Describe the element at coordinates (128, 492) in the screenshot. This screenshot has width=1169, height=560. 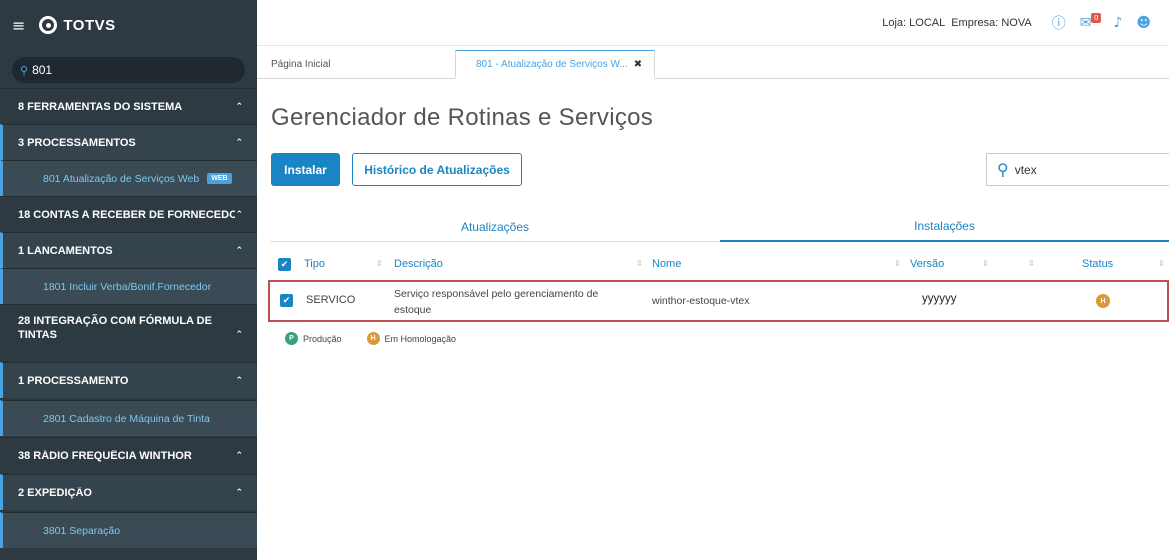
I see `sidebar-item-expedicao: 2 EXPEDIÇÃO ⌃` at that location.